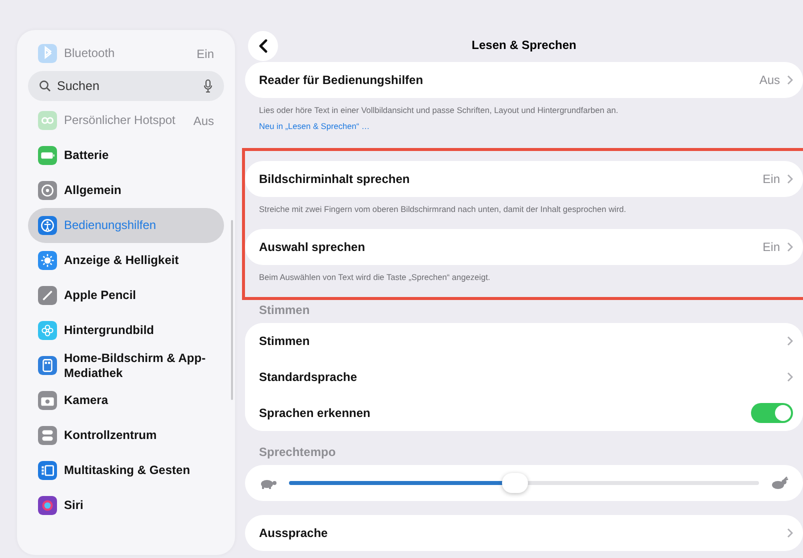  Describe the element at coordinates (375, 277) in the screenshot. I see `footer-text: Beim Auswählen von Text wird die Taste „Sprechen“ angezeigt.` at that location.